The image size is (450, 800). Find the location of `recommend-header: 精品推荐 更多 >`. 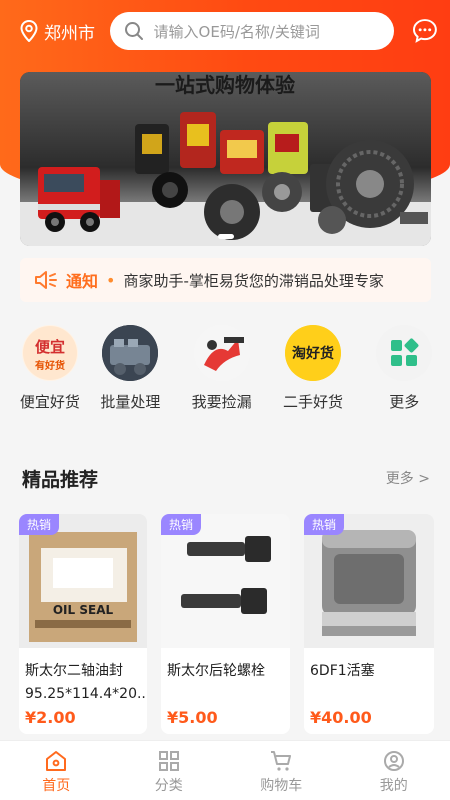

recommend-header: 精品推荐 更多 > is located at coordinates (225, 478).